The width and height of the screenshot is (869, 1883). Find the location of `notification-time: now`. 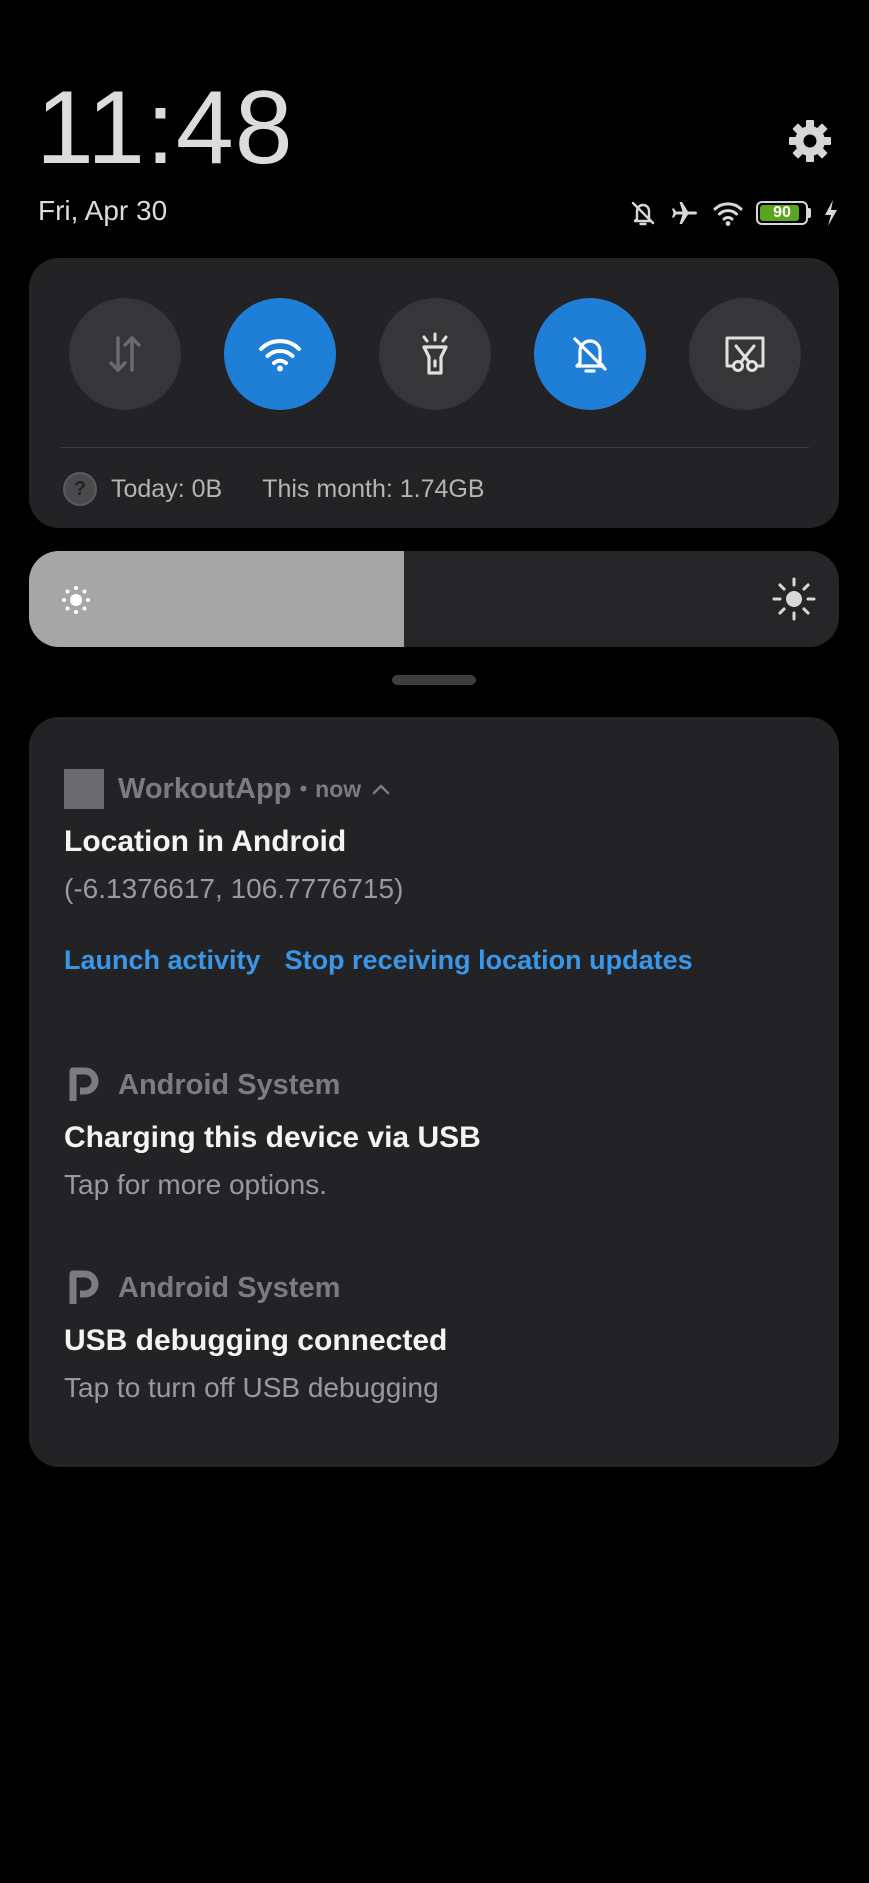

notification-time: now is located at coordinates (338, 788).